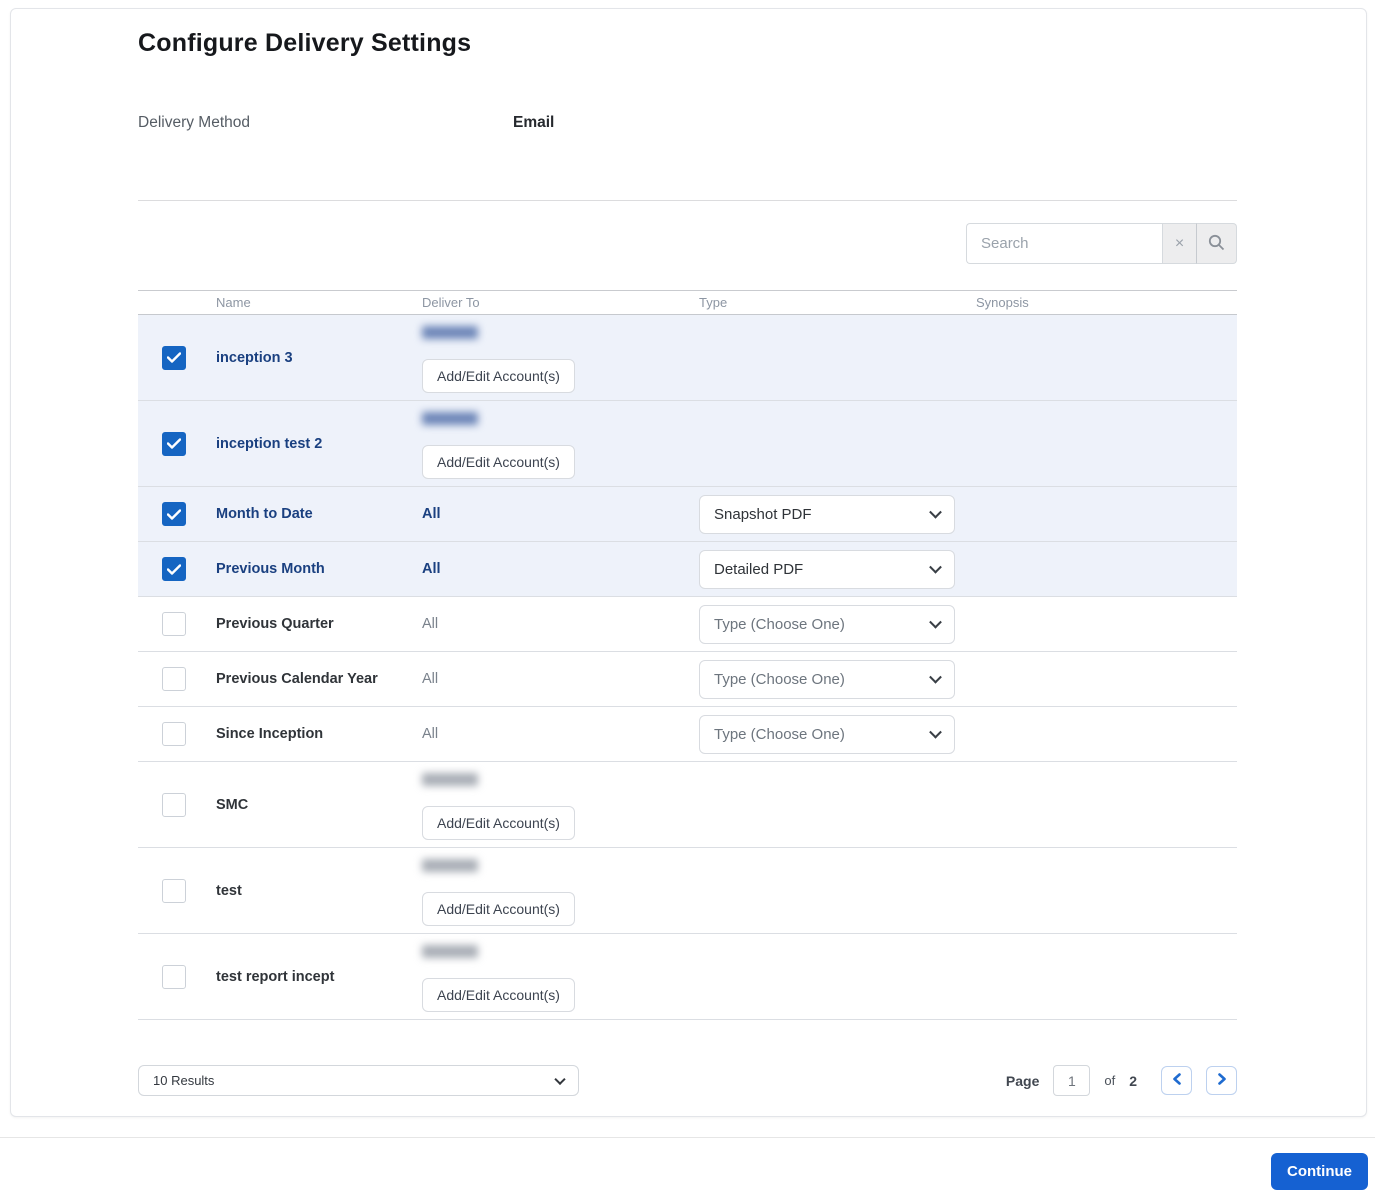 This screenshot has width=1375, height=1195. What do you see at coordinates (687, 302) in the screenshot?
I see `table-header: Name Deliver To Type Synopsis` at bounding box center [687, 302].